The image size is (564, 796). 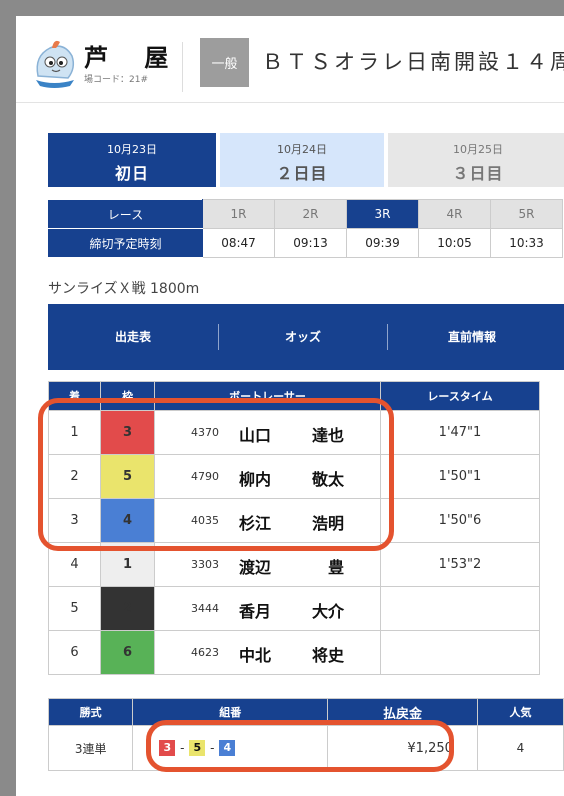 What do you see at coordinates (127, 520) in the screenshot?
I see `frame-cell: 4` at bounding box center [127, 520].